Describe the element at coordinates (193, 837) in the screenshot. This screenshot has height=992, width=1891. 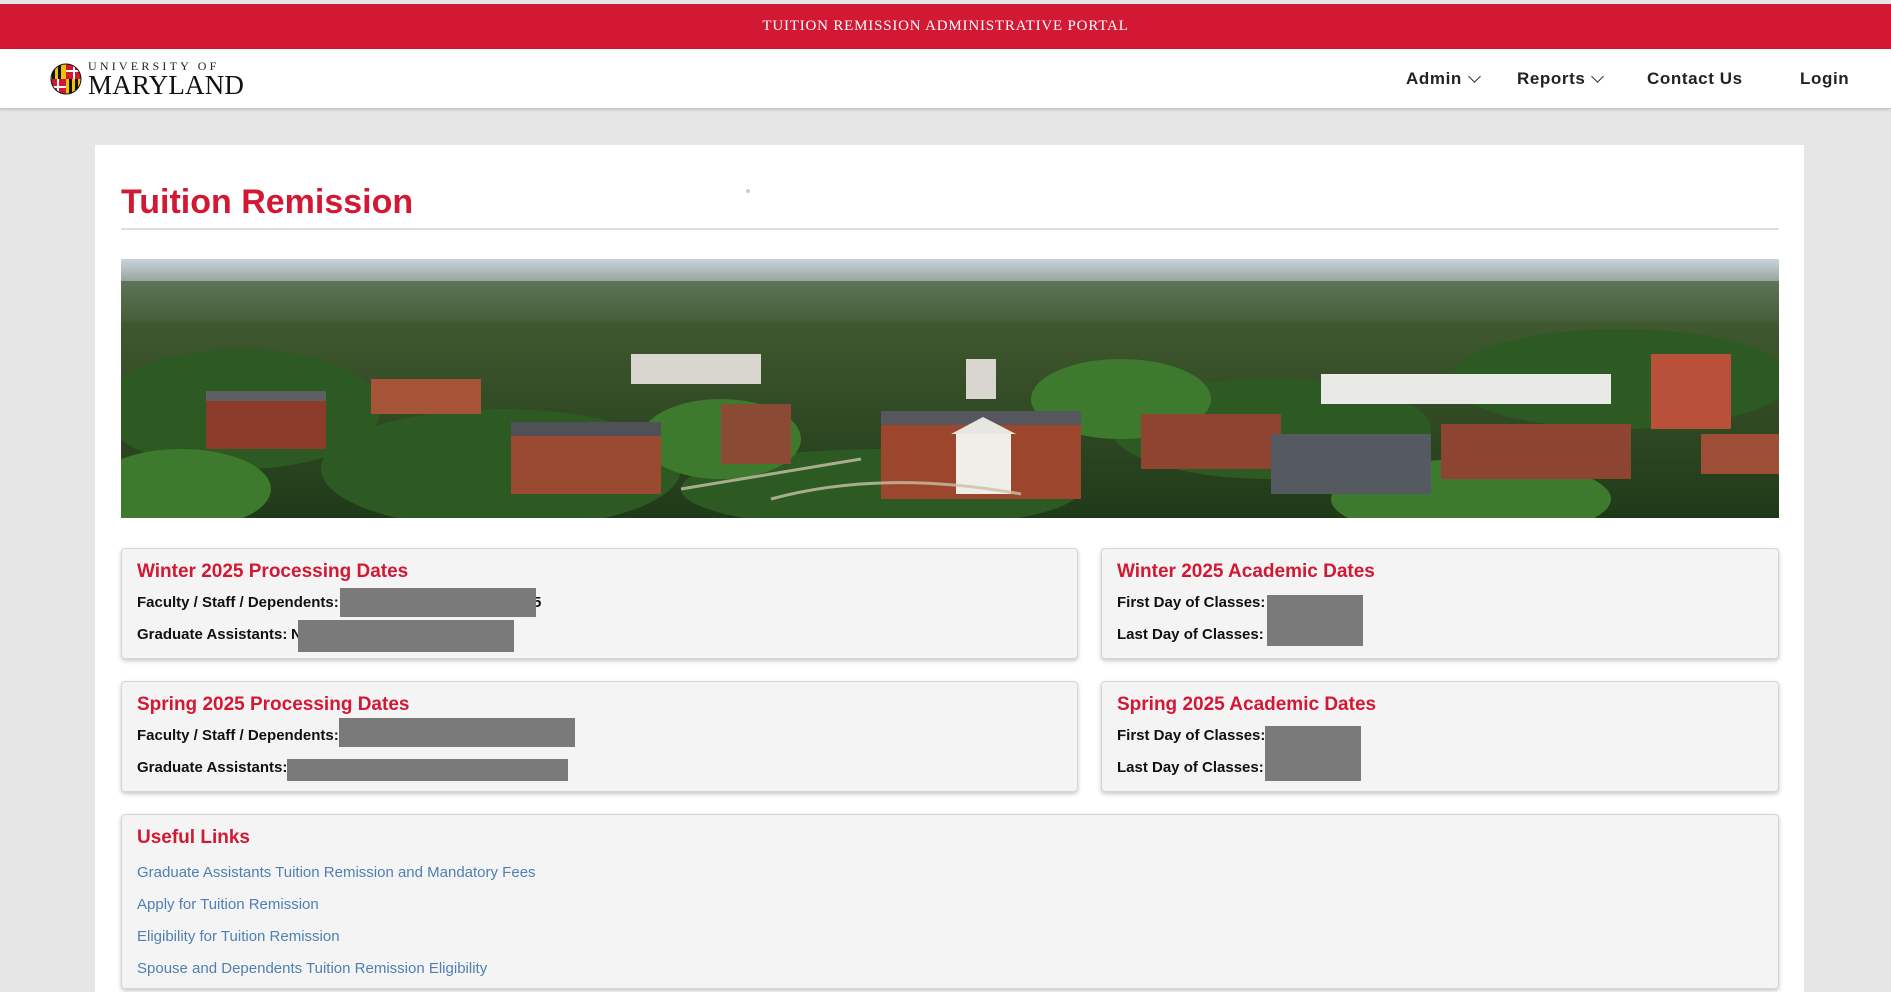
I see `useful-links-title: Useful Links` at that location.